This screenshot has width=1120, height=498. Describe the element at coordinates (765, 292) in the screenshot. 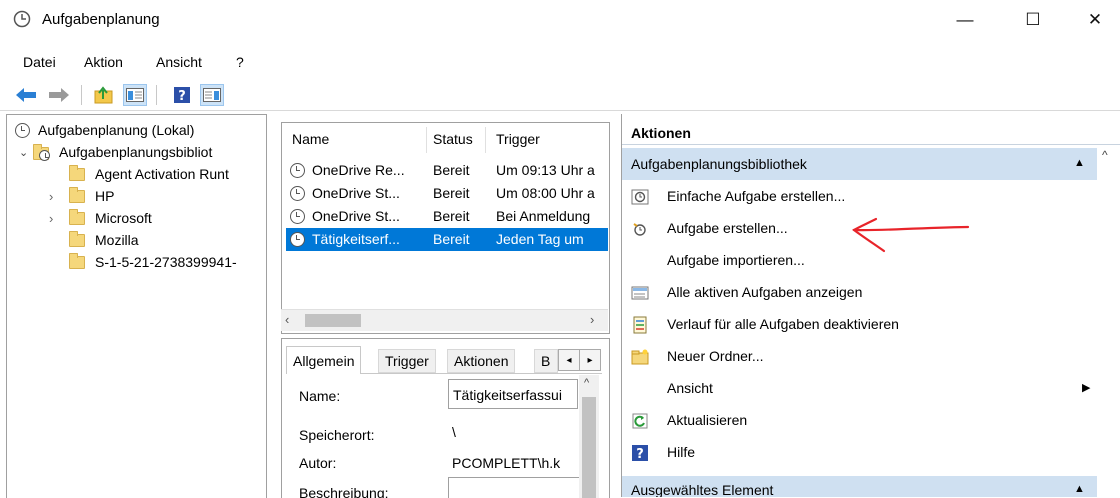

I see `action-label: Alle aktiven Aufgaben anzeigen` at that location.